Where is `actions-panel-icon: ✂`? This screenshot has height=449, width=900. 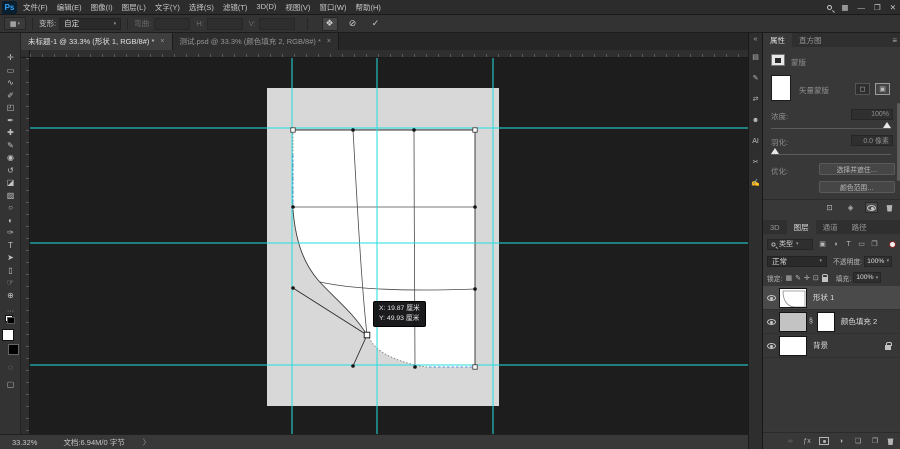
actions-panel-icon: ✂ is located at coordinates (755, 162).